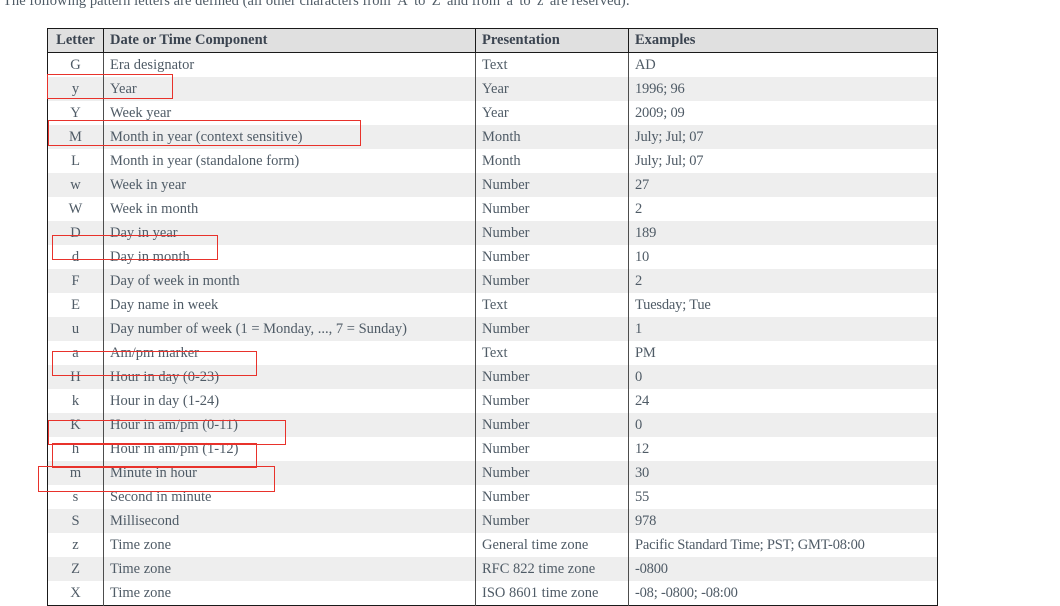 This screenshot has height=606, width=1060. Describe the element at coordinates (783, 113) in the screenshot. I see `cell-examples: 2009; 09` at that location.